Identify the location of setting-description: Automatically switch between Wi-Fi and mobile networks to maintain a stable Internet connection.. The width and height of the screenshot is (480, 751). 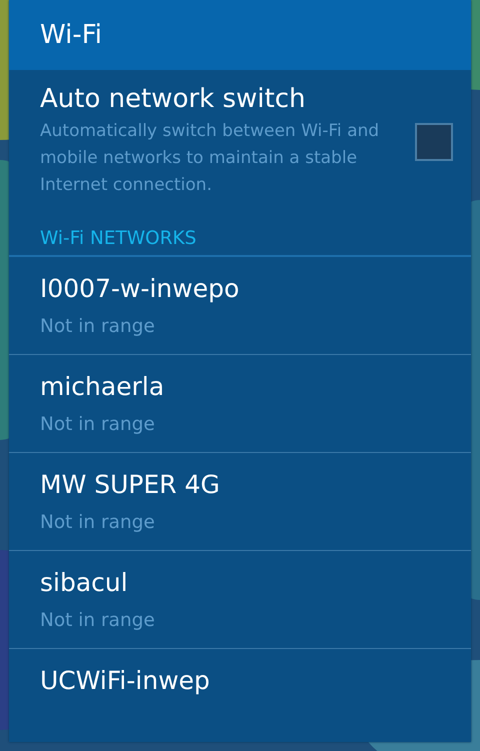
(210, 158).